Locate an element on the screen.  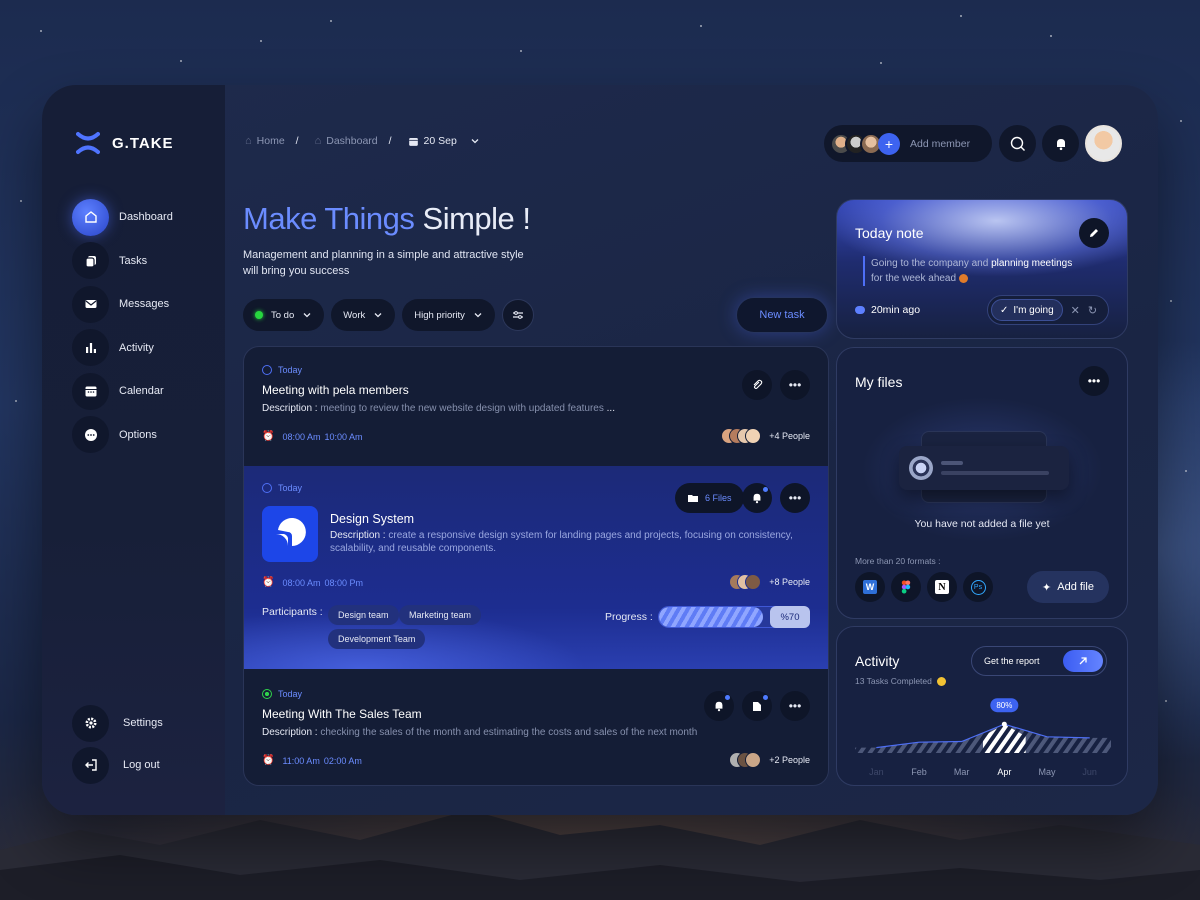
sidebar-item-label: Activity is located at coordinates (136, 347).